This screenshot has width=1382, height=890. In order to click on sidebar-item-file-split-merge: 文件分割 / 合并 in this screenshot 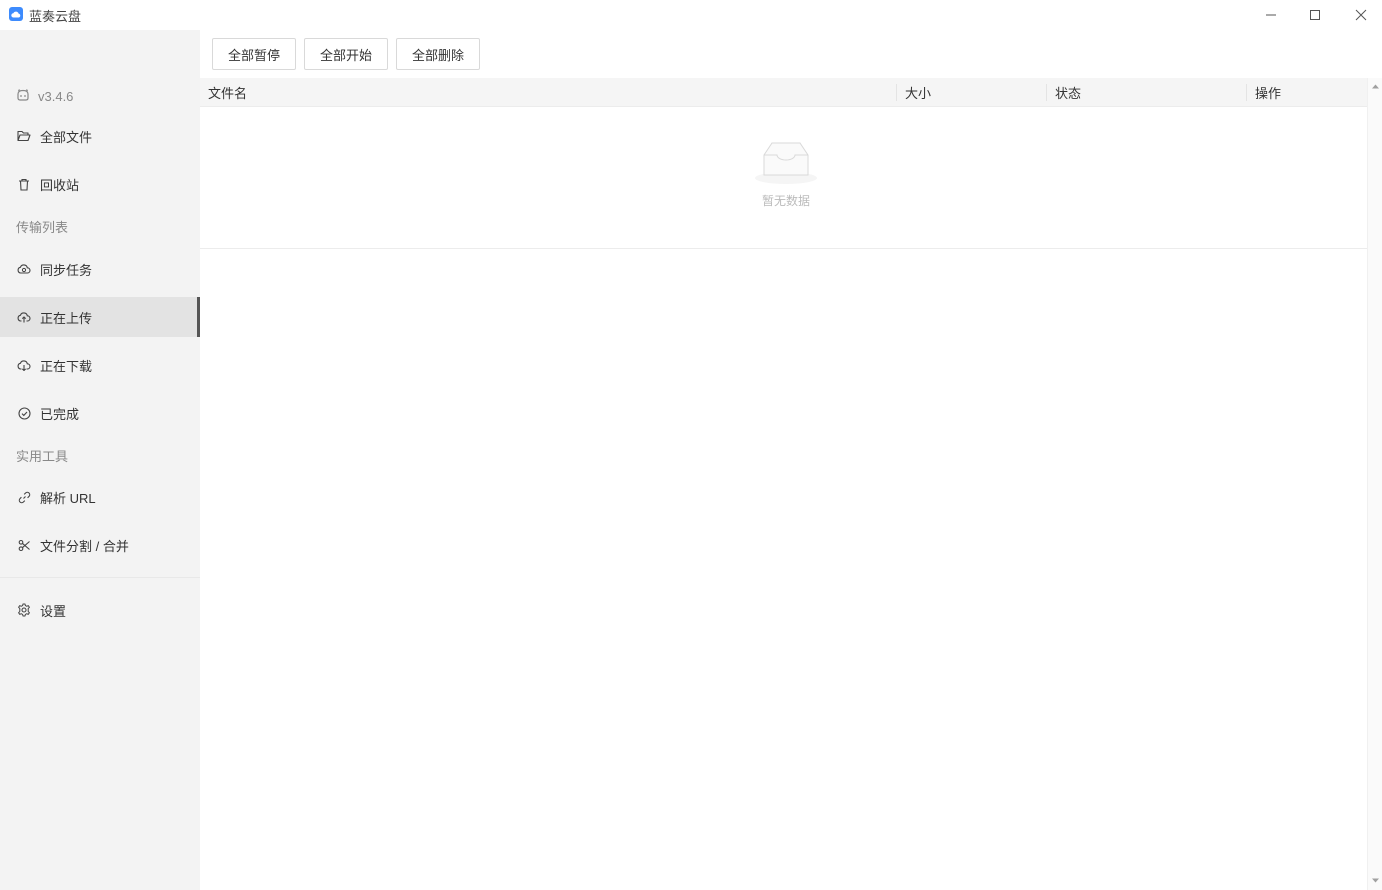, I will do `click(100, 545)`.